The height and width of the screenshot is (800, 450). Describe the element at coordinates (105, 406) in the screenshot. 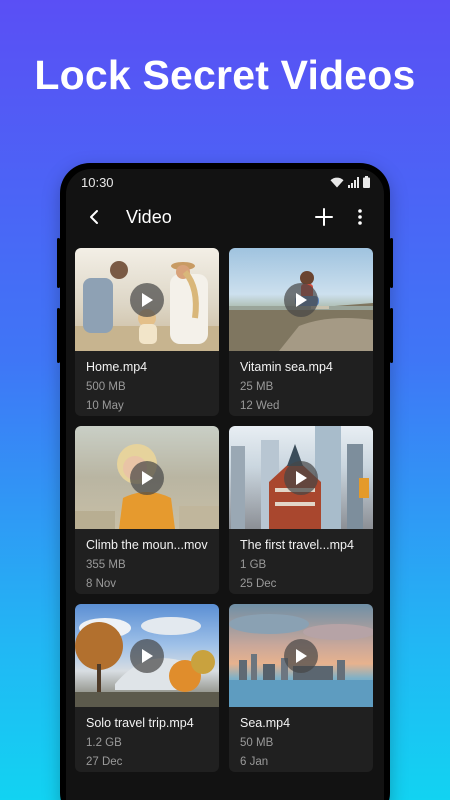

I see `video-date: 10 May` at that location.